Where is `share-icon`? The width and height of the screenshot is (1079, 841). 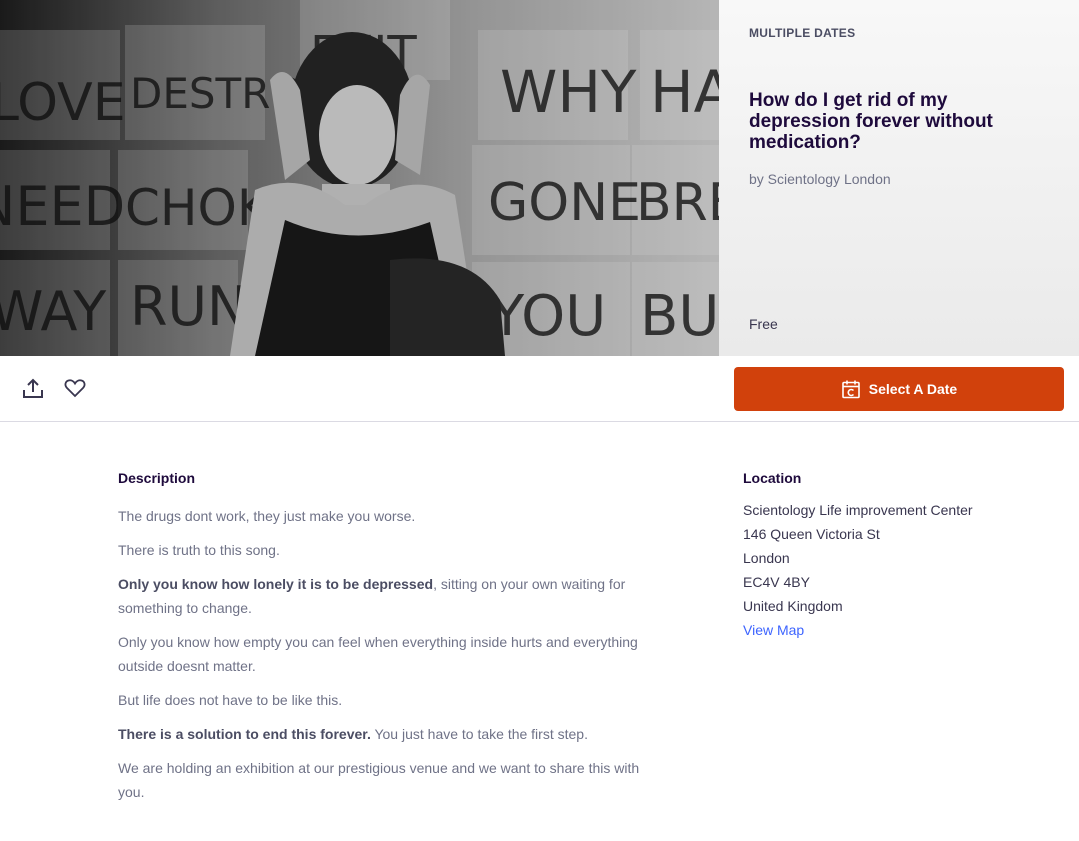
share-icon is located at coordinates (33, 388).